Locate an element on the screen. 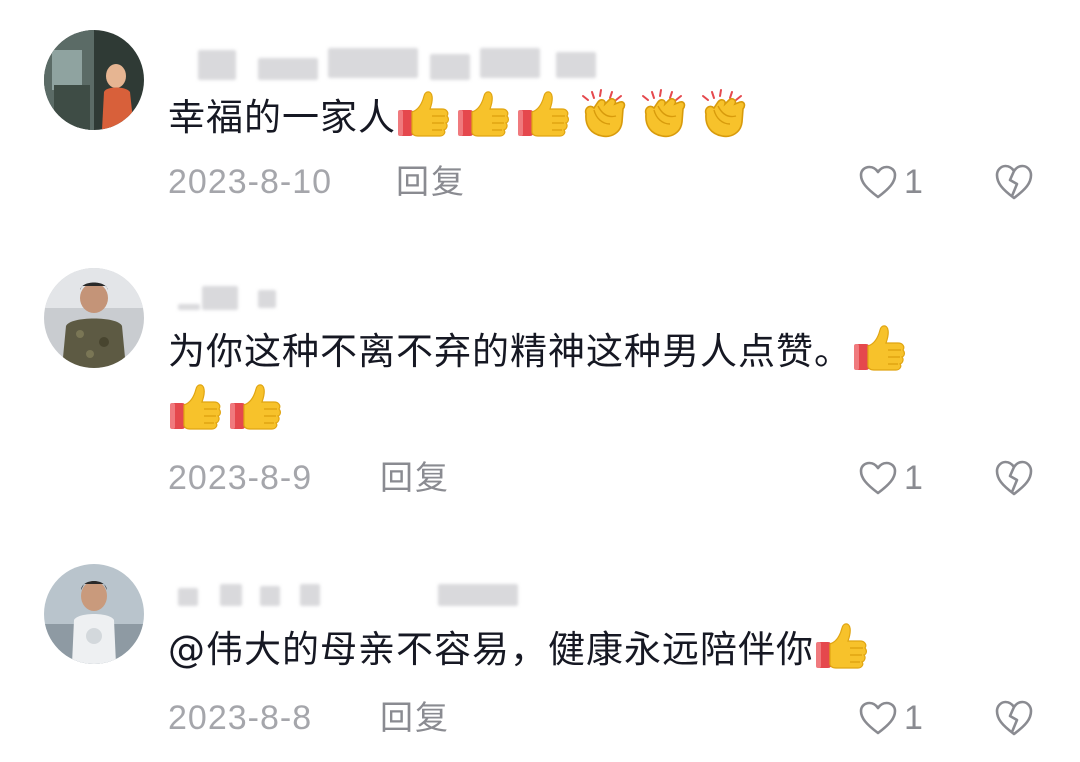 This screenshot has width=1080, height=762. comment-date: 2023-8-10 is located at coordinates (250, 182).